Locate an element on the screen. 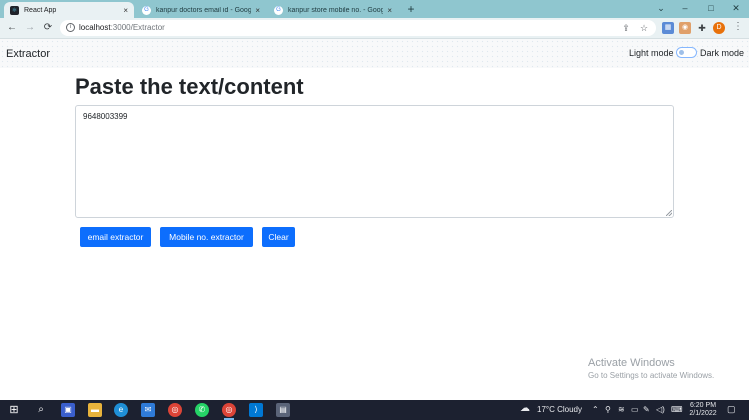 The image size is (749, 420). tab-search-icon: ⌄ is located at coordinates (661, 9).